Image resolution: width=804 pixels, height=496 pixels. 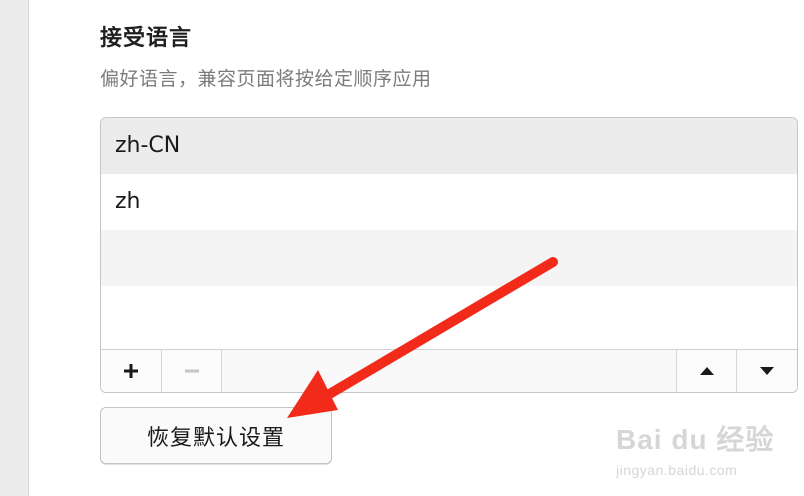 I want to click on watermark-url: jingyan.baidu.com, so click(x=677, y=470).